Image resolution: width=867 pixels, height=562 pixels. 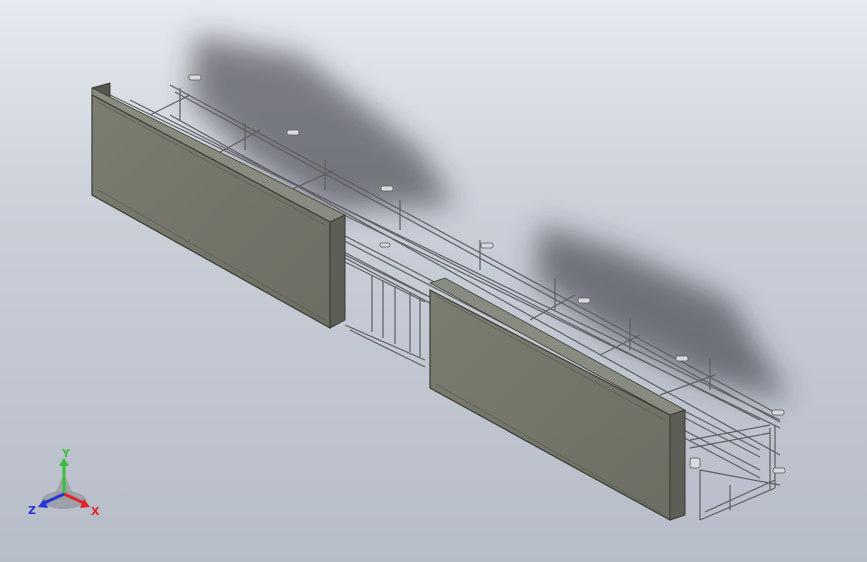 I want to click on view-triad-icon: Y X Z, so click(x=64, y=485).